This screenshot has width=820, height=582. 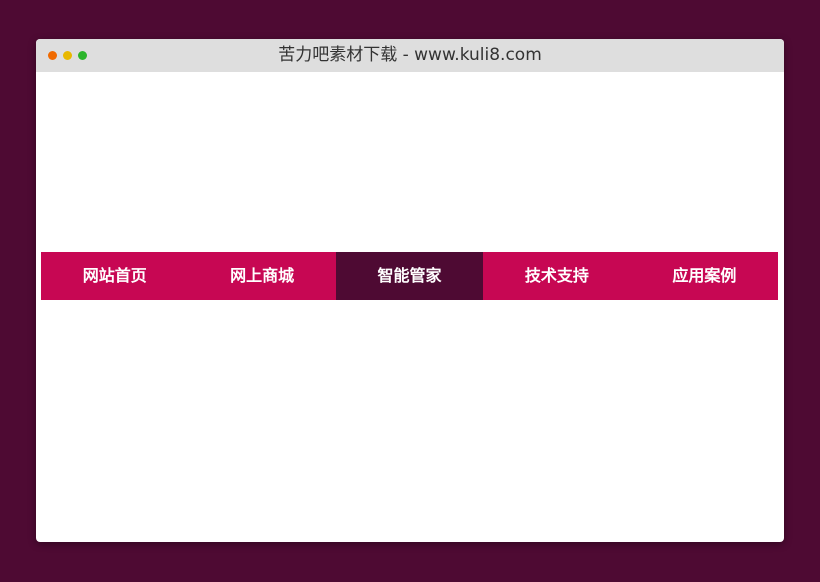 I want to click on nav-item-smart-butler: 智能管家, so click(x=409, y=276).